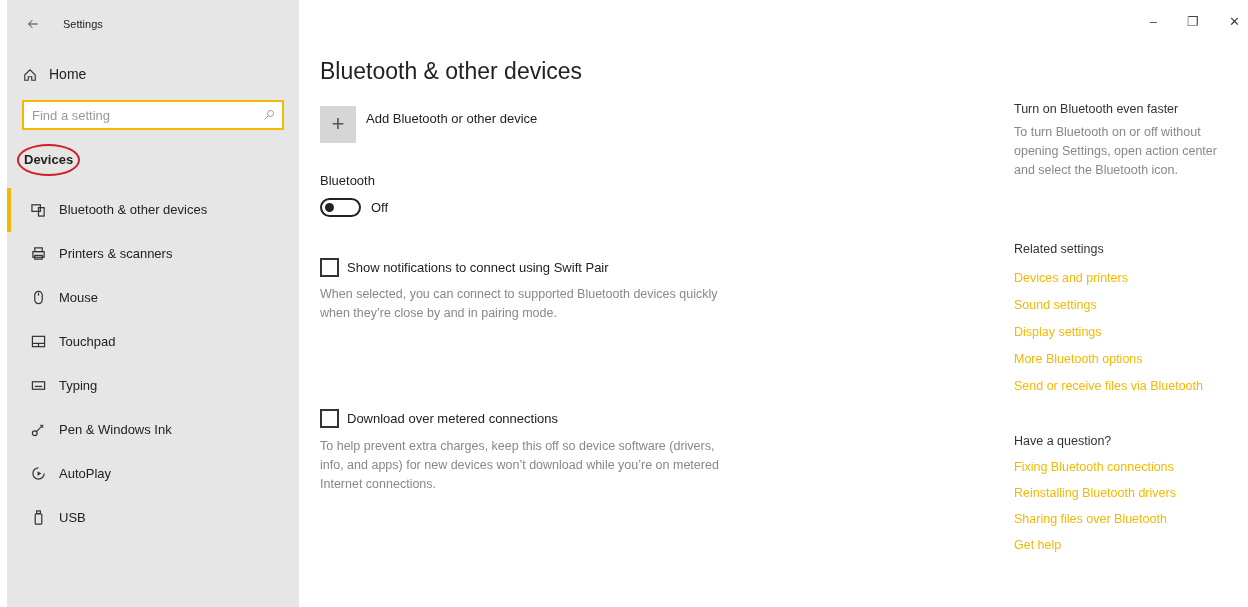 This screenshot has width=1248, height=607. I want to click on back-arrow-icon, so click(33, 24).